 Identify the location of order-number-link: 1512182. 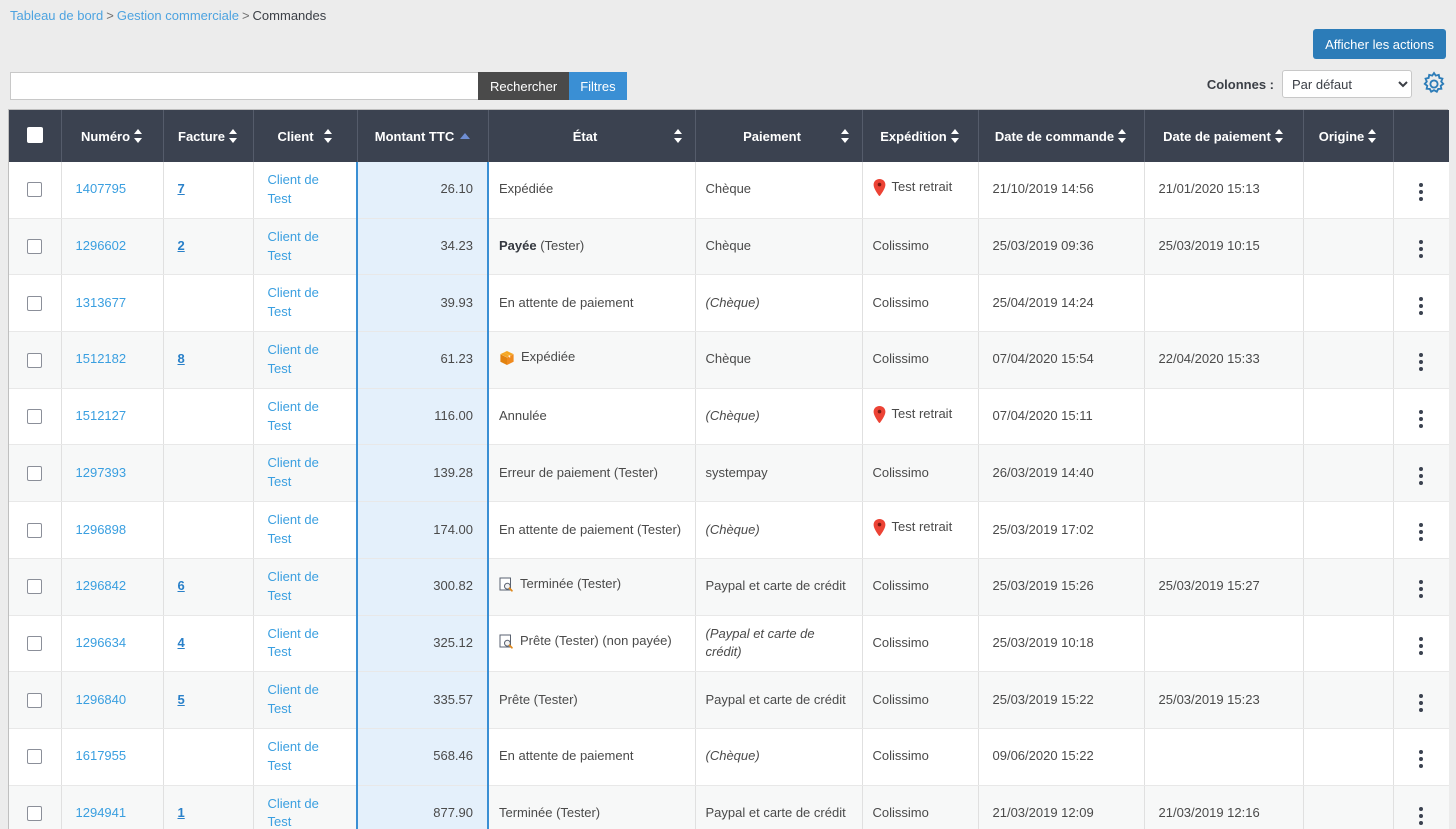
(101, 358).